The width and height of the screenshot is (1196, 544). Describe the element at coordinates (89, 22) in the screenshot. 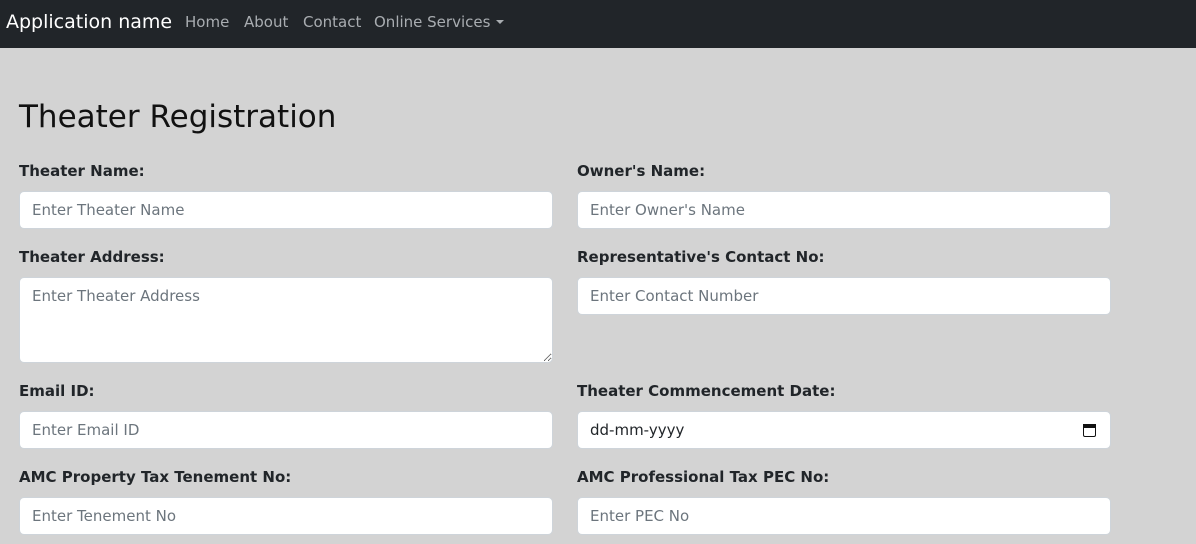

I see `brand-link: Application name` at that location.